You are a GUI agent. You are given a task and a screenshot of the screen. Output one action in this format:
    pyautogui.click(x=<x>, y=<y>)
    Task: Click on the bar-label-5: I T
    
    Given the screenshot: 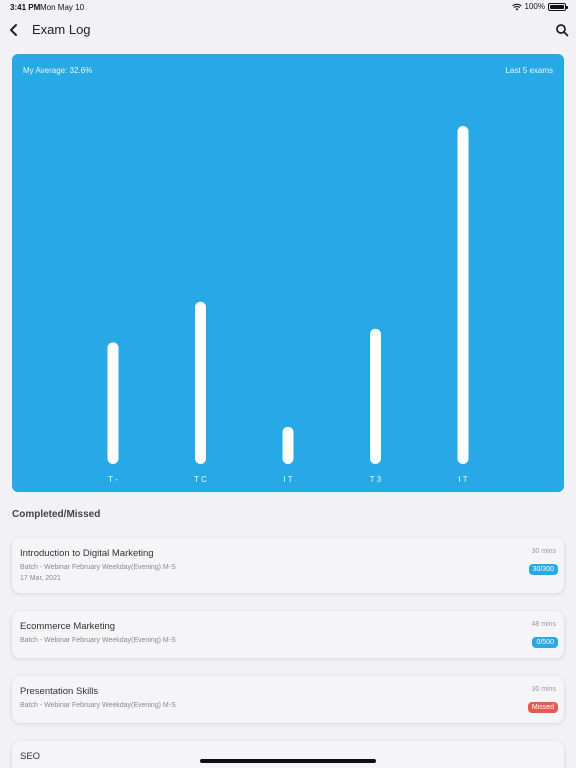 What is the action you would take?
    pyautogui.click(x=462, y=479)
    